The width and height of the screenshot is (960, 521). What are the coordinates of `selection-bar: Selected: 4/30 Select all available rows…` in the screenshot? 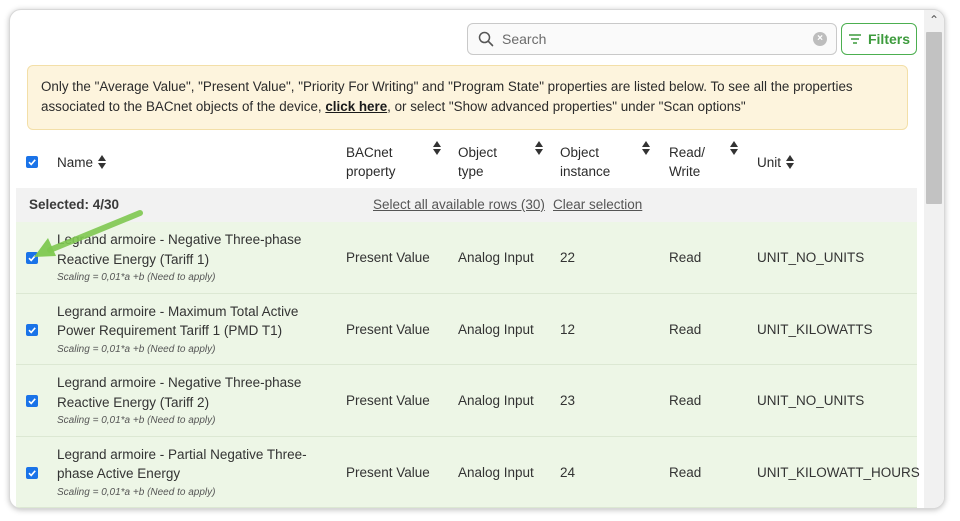 It's located at (466, 205).